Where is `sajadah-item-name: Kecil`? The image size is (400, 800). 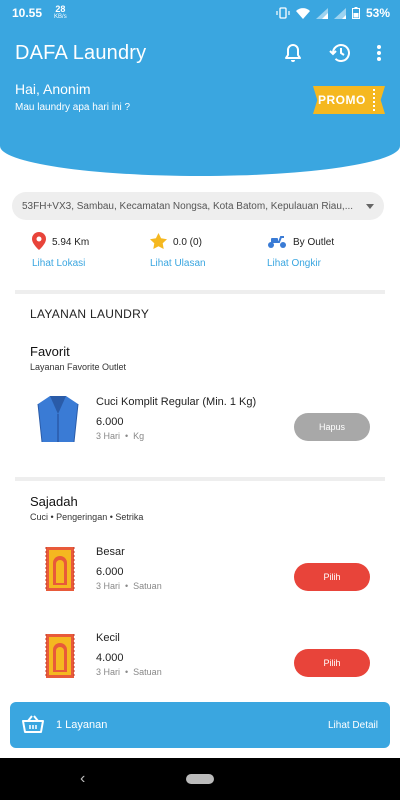
sajadah-item-name: Kecil is located at coordinates (108, 638).